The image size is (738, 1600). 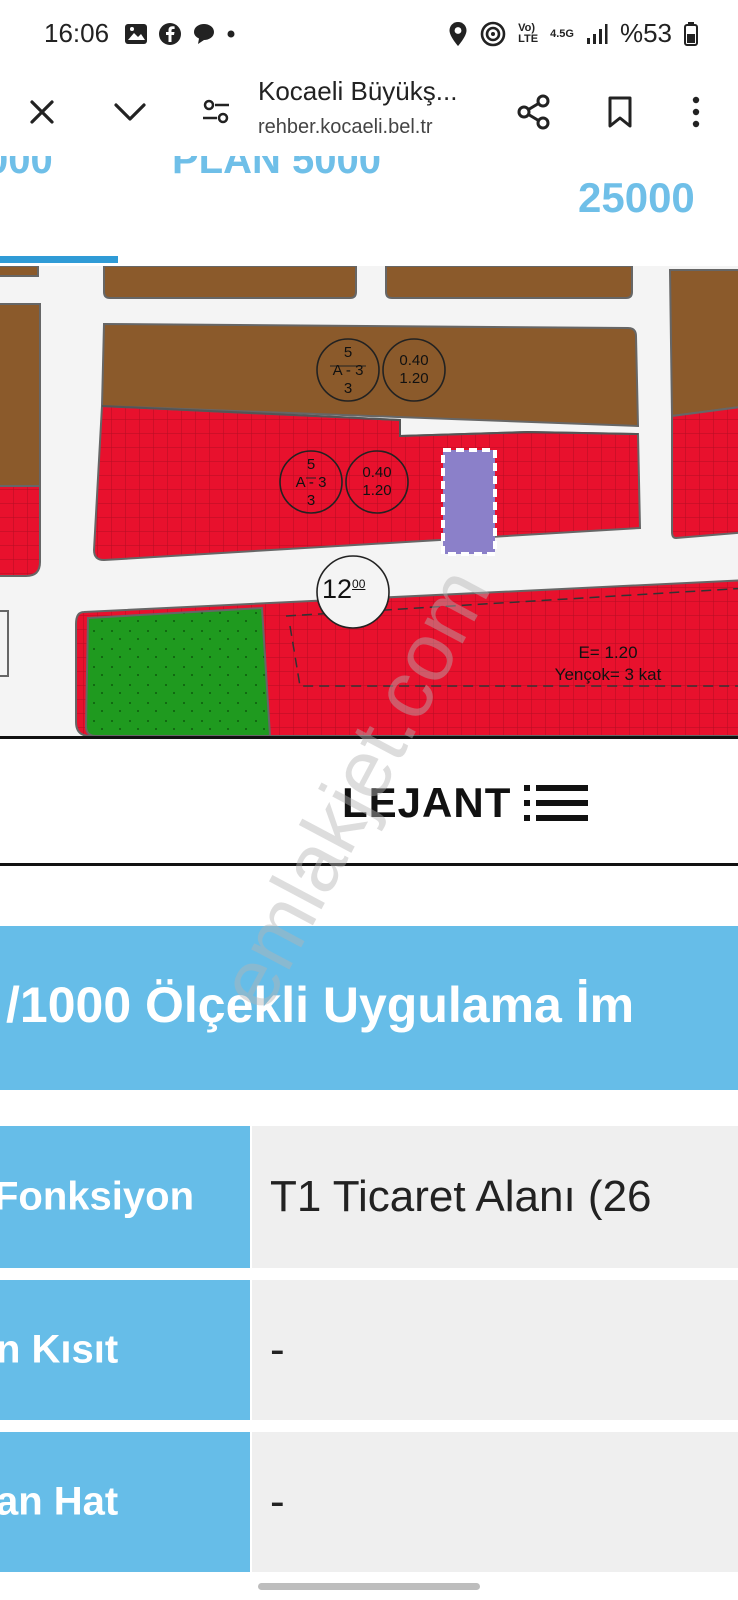 What do you see at coordinates (414, 378) in the screenshot?
I see `zone-upper-ratio-bottom: 1.20` at bounding box center [414, 378].